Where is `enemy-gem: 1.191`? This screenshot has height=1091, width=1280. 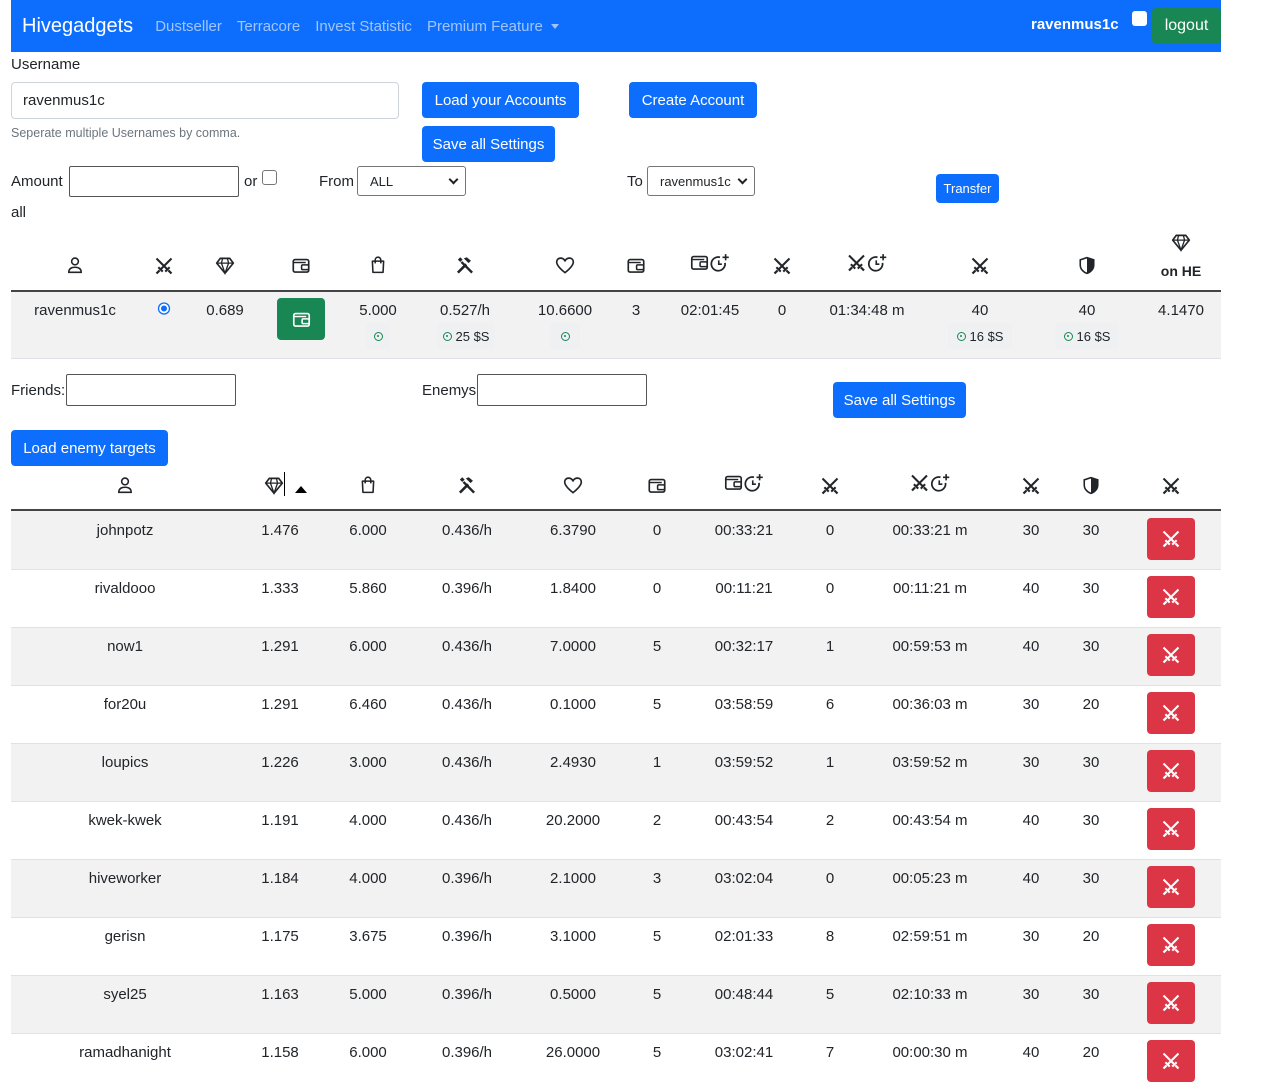 enemy-gem: 1.191 is located at coordinates (280, 820).